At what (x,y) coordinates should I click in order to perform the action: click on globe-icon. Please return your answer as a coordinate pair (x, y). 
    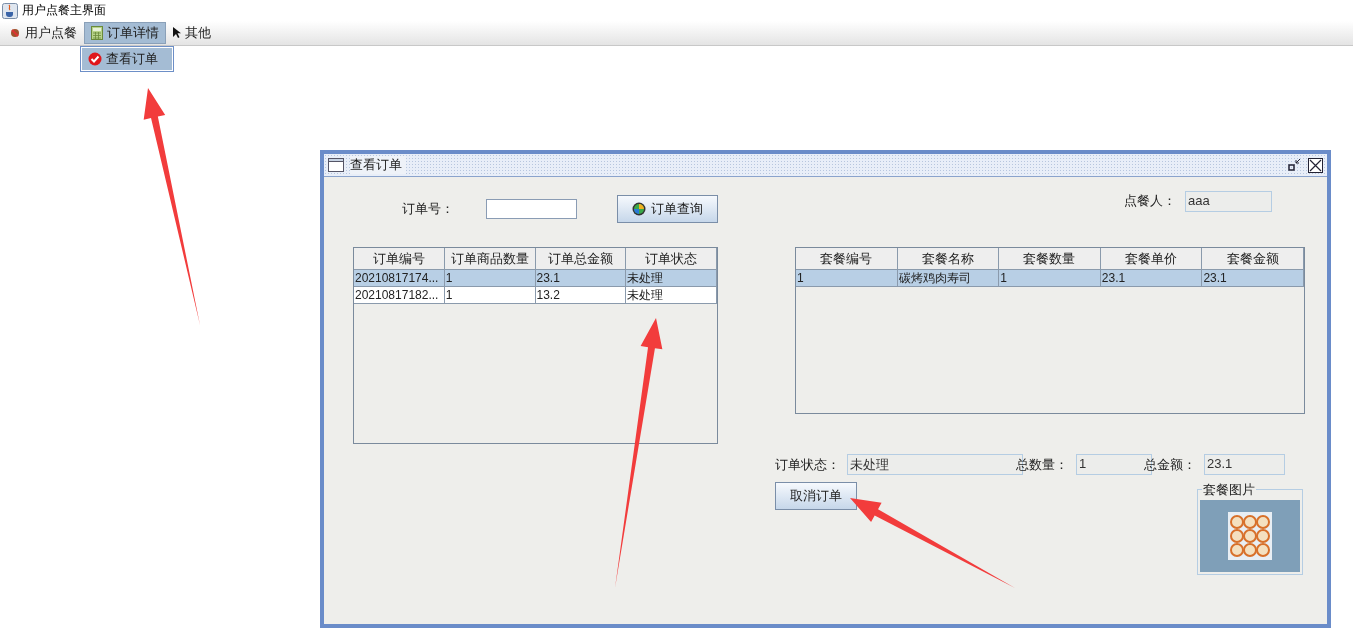
    Looking at the image, I should click on (639, 209).